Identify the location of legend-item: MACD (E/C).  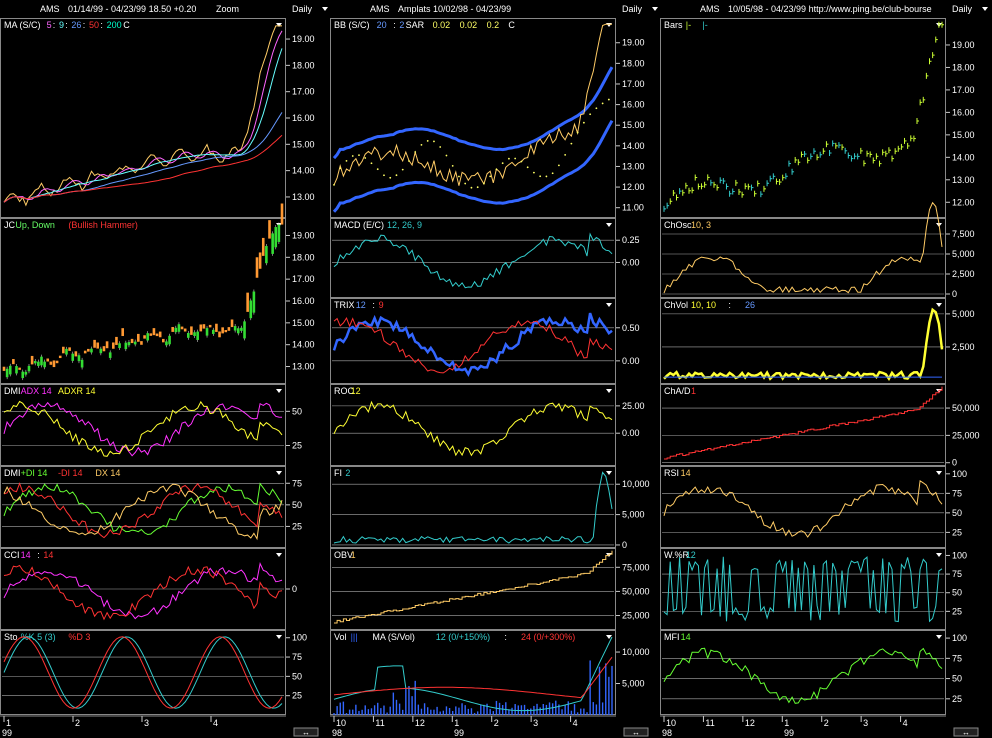
(359, 225).